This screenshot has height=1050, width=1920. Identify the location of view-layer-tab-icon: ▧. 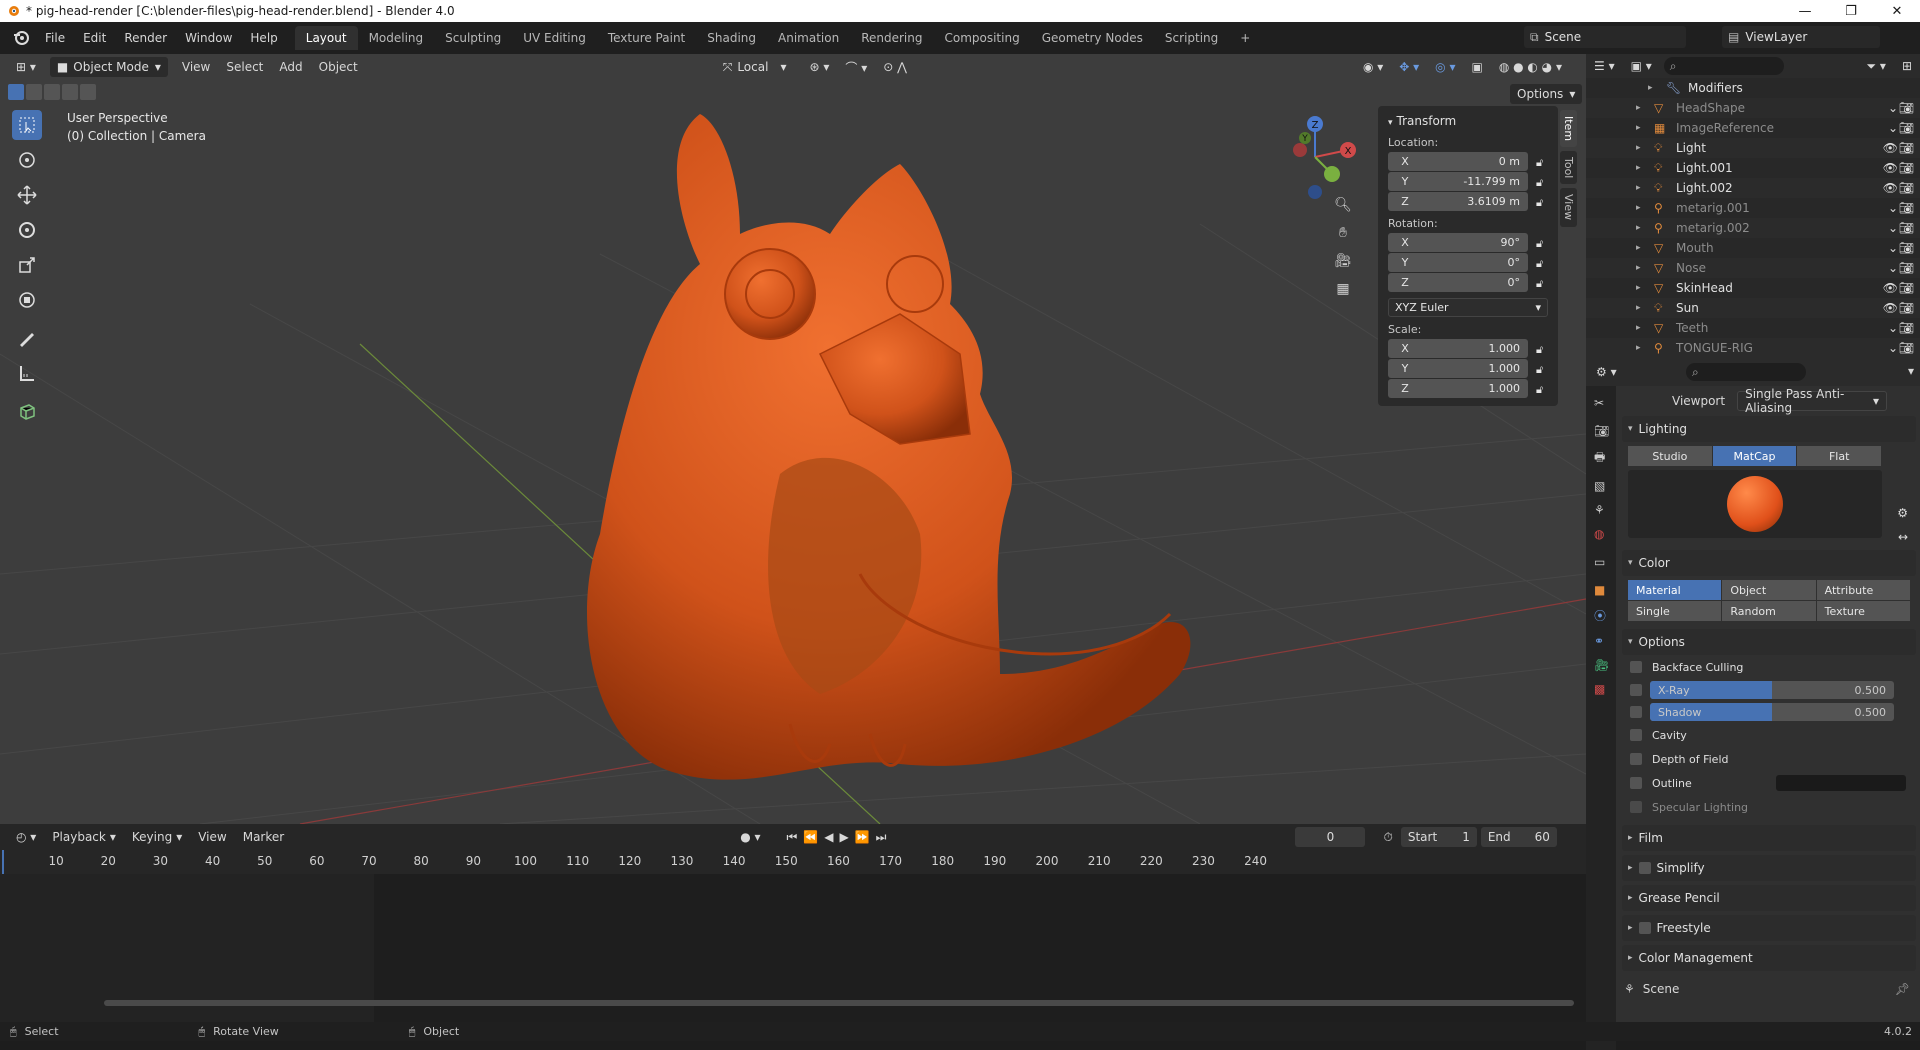
(1605, 486).